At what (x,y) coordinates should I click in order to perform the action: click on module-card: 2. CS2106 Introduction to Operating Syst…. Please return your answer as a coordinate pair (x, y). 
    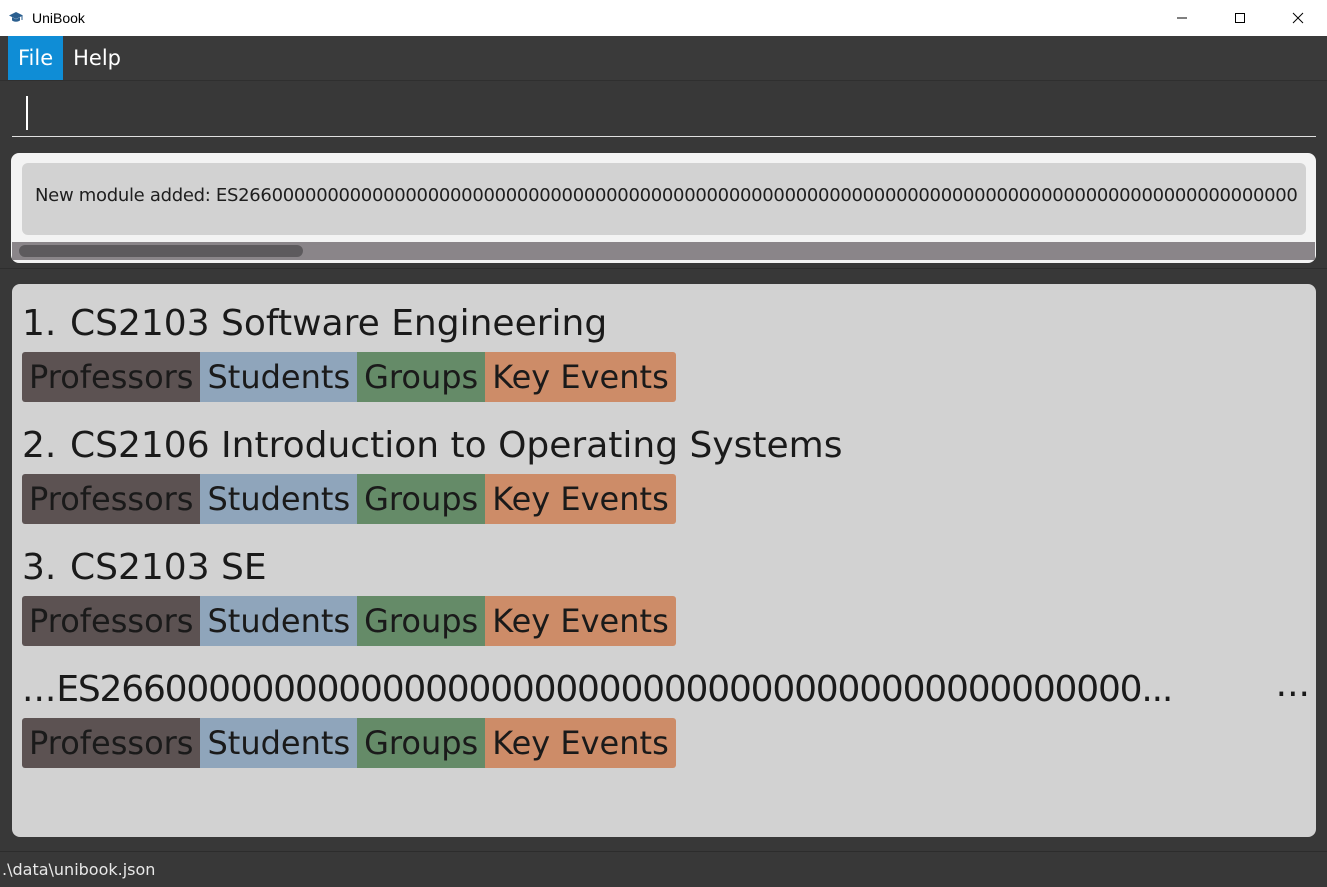
    Looking at the image, I should click on (667, 472).